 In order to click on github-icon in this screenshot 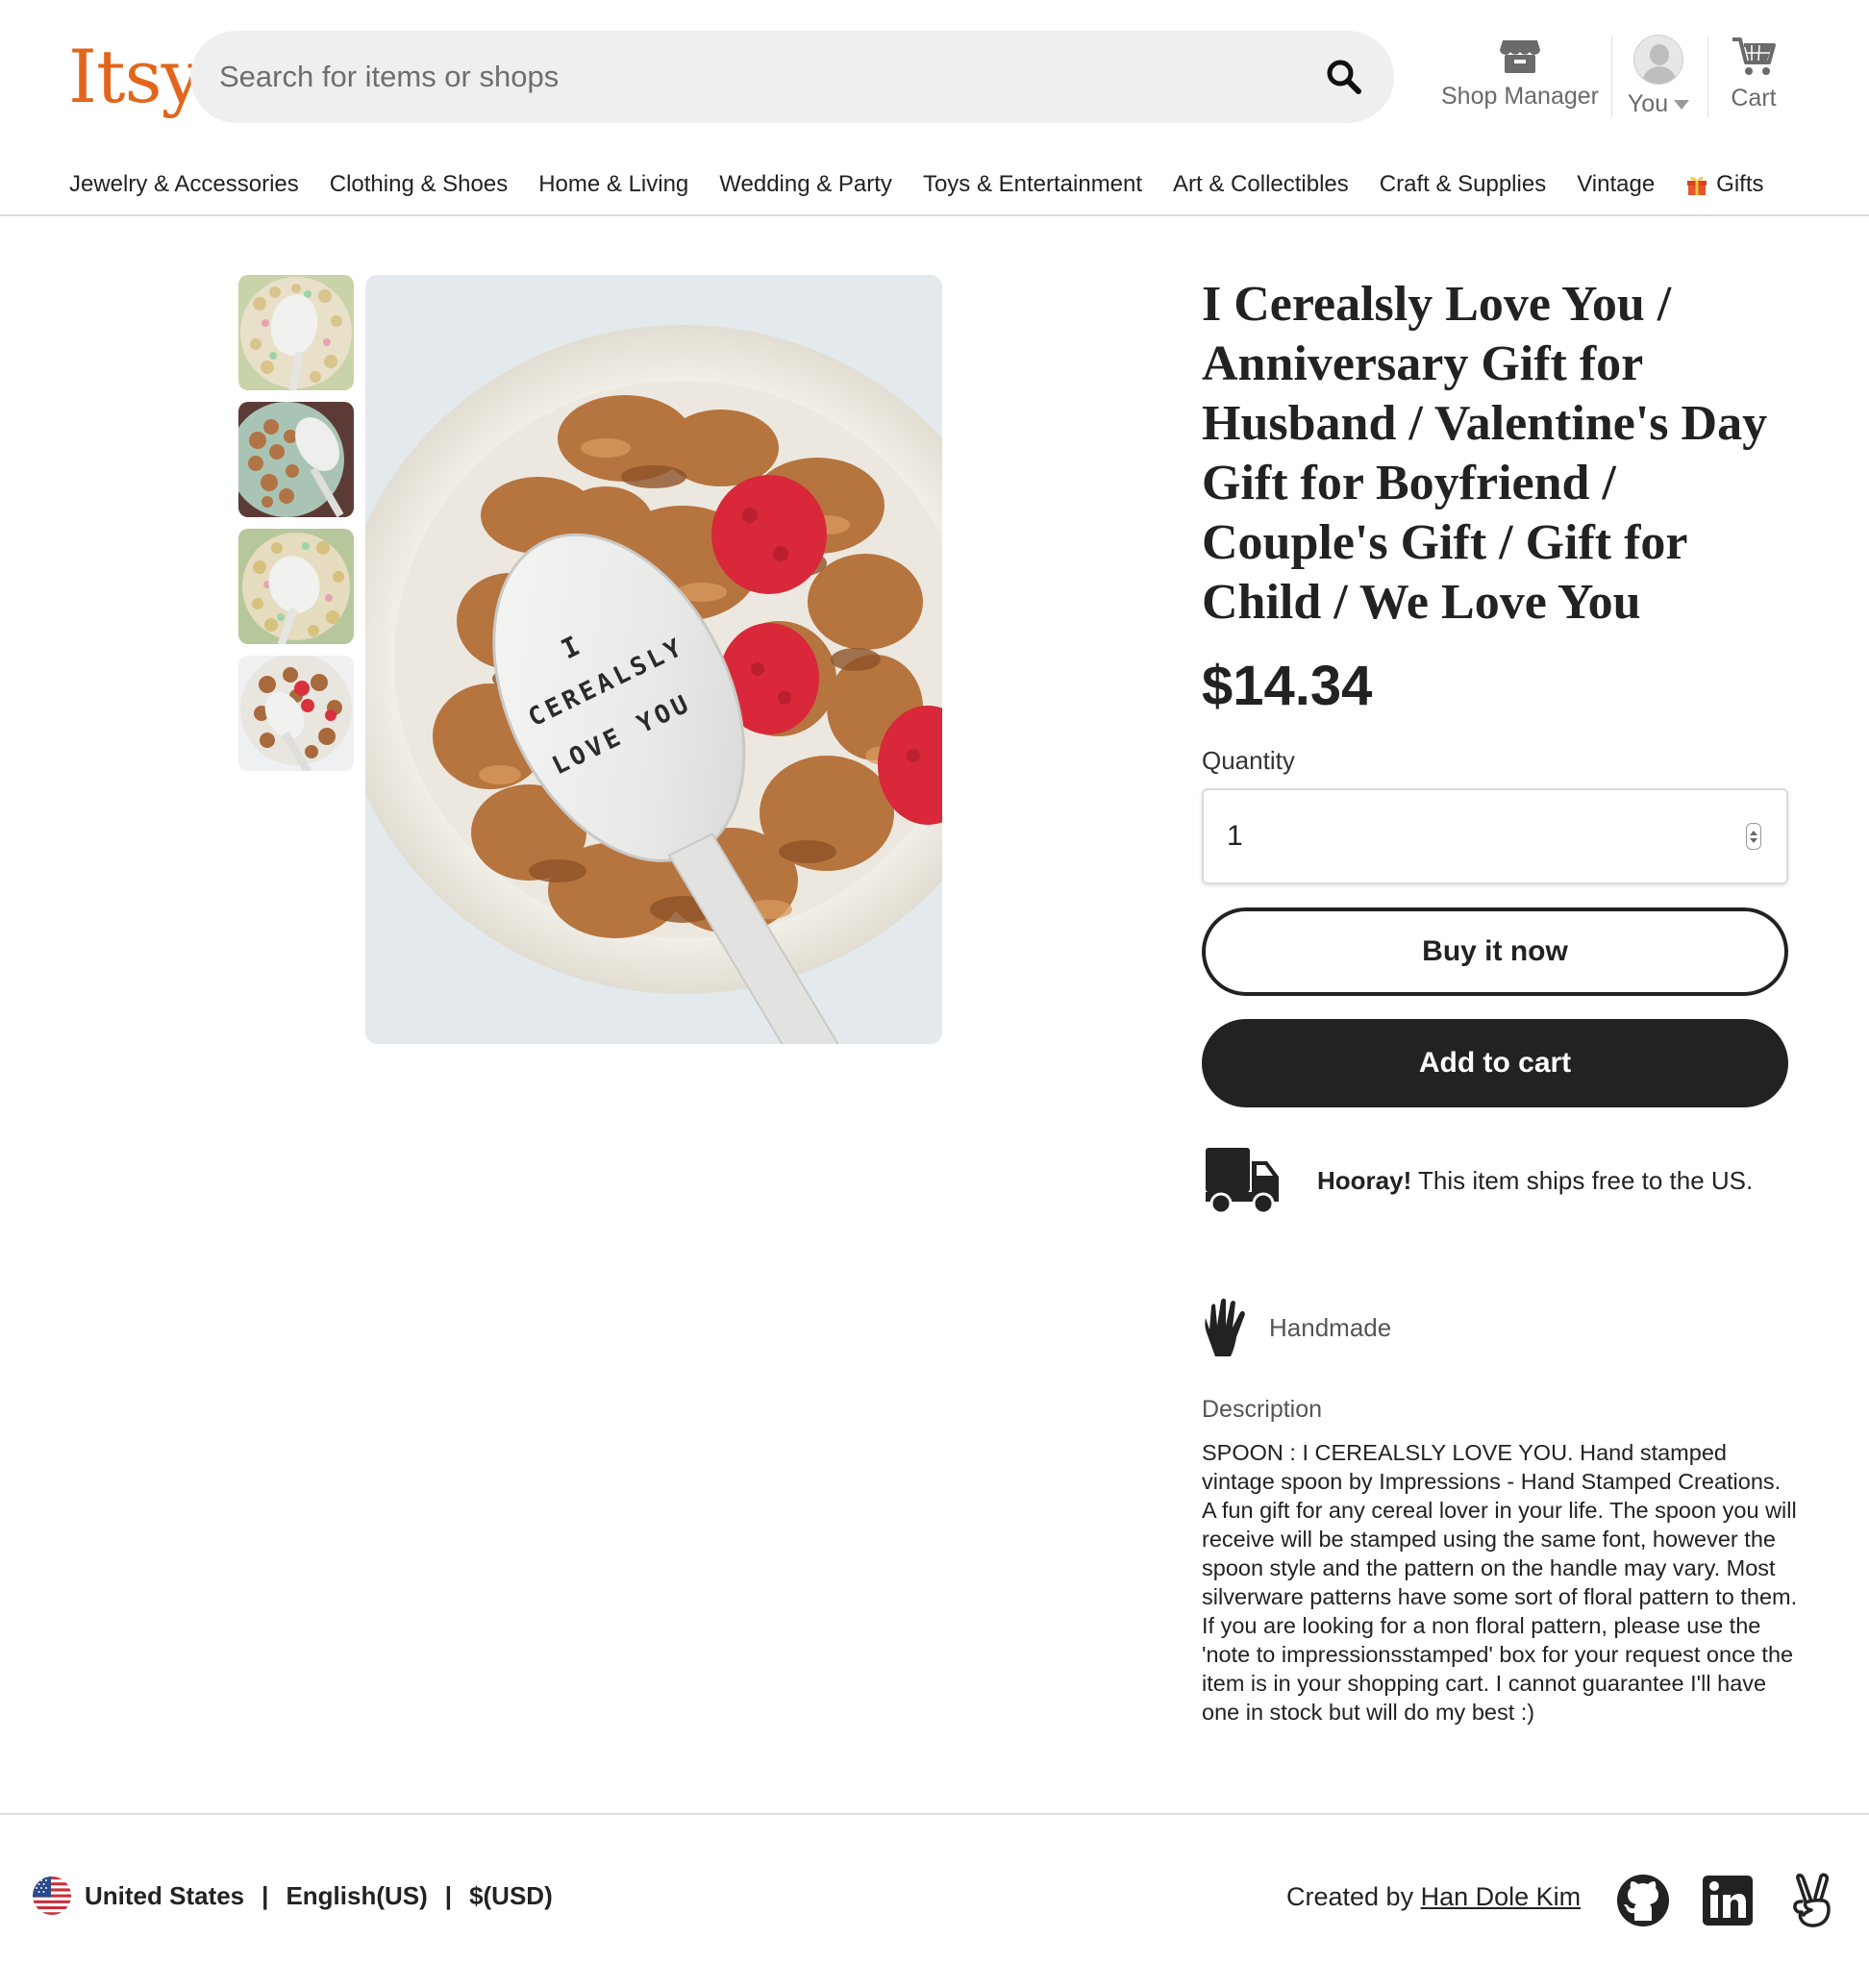, I will do `click(1643, 1901)`.